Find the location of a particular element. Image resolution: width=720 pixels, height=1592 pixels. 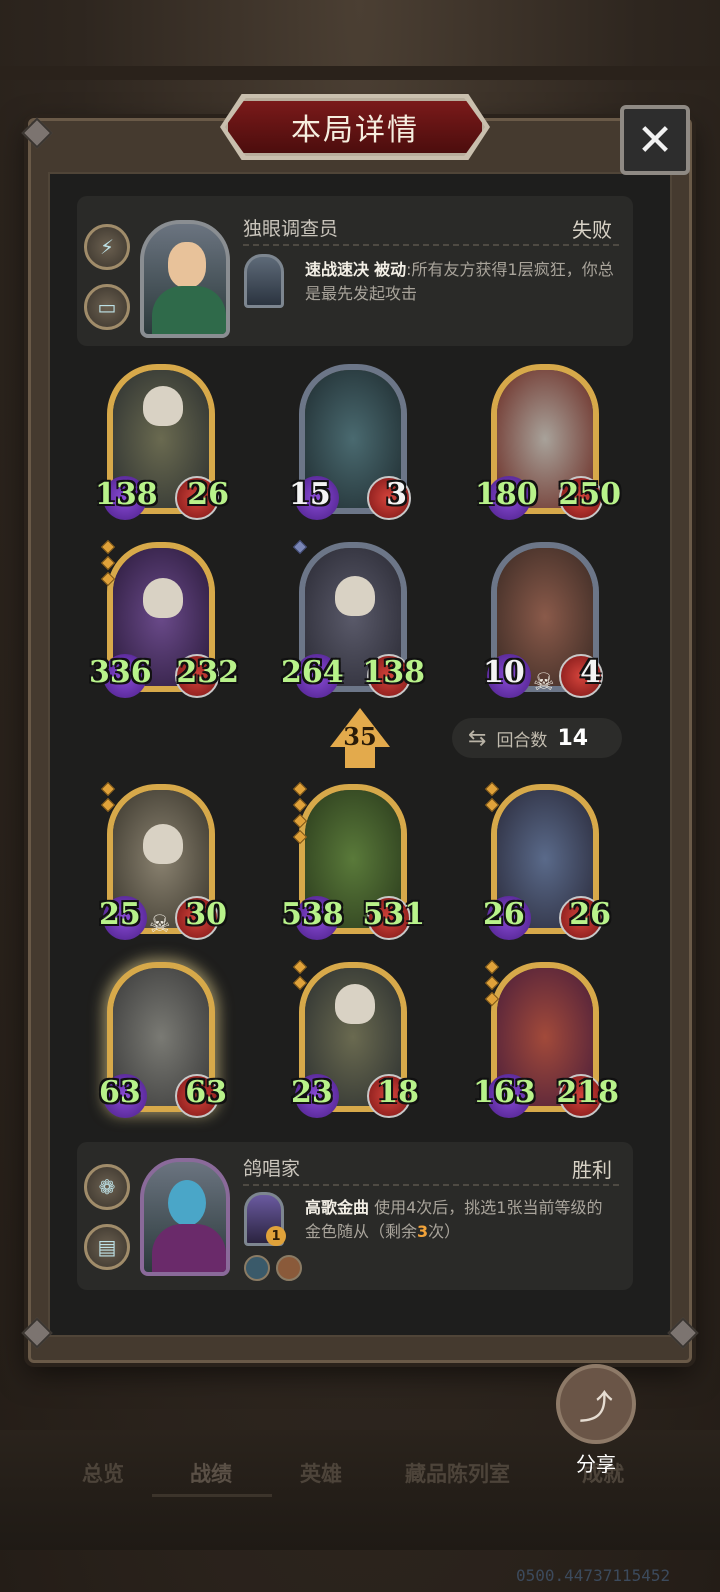

close-icon: ✕ is located at coordinates (655, 140).